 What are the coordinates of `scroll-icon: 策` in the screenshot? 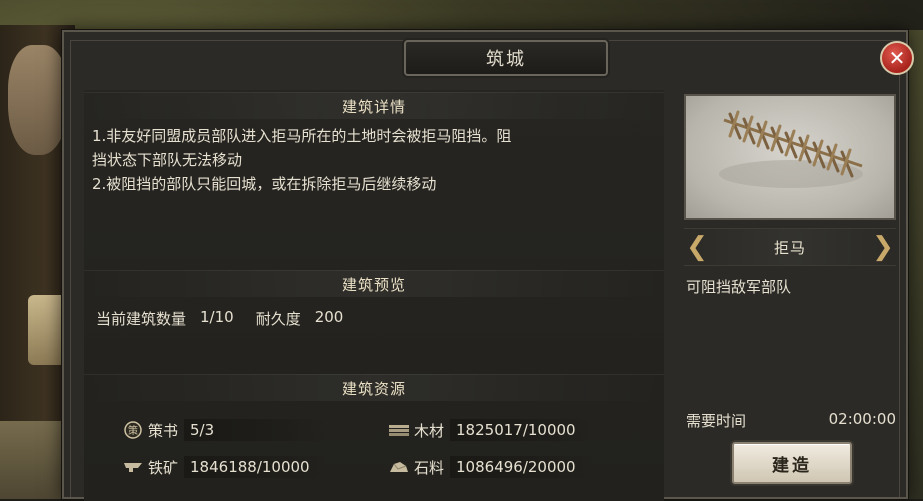 It's located at (133, 430).